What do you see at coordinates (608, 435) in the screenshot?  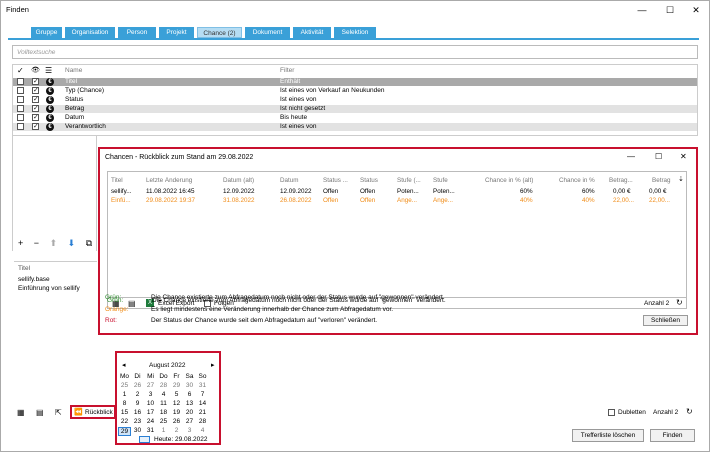 I see `clear-results-button: Trefferliste löschen` at bounding box center [608, 435].